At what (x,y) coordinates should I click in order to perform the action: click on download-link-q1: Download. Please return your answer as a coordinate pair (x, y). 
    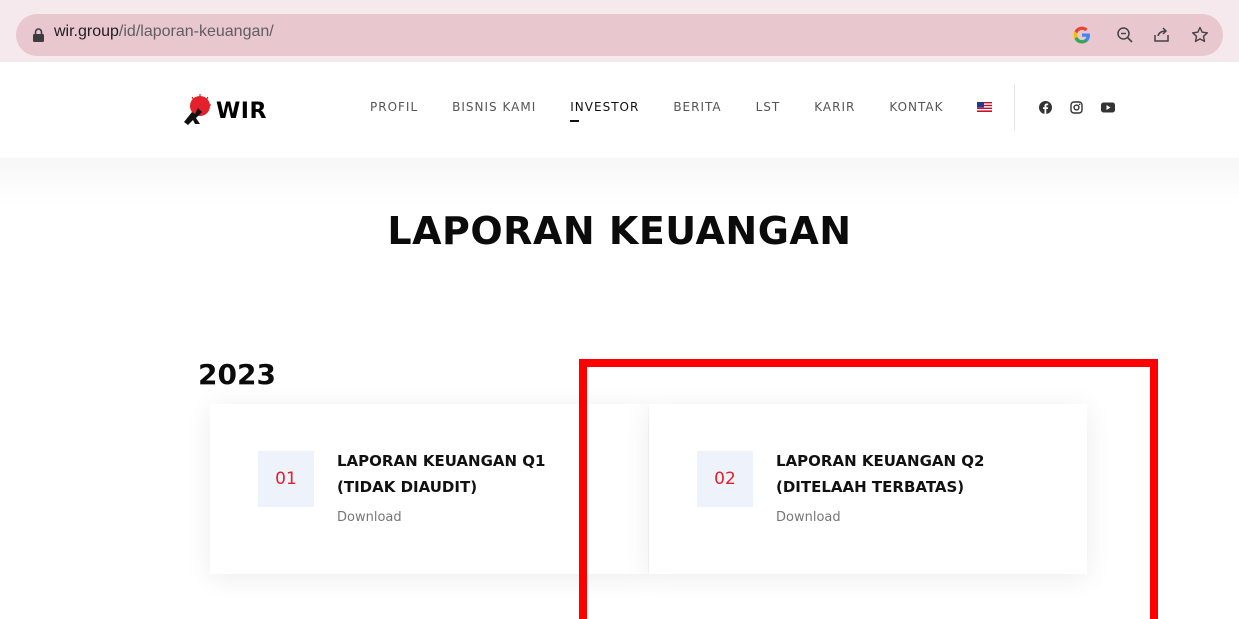
    Looking at the image, I should click on (369, 517).